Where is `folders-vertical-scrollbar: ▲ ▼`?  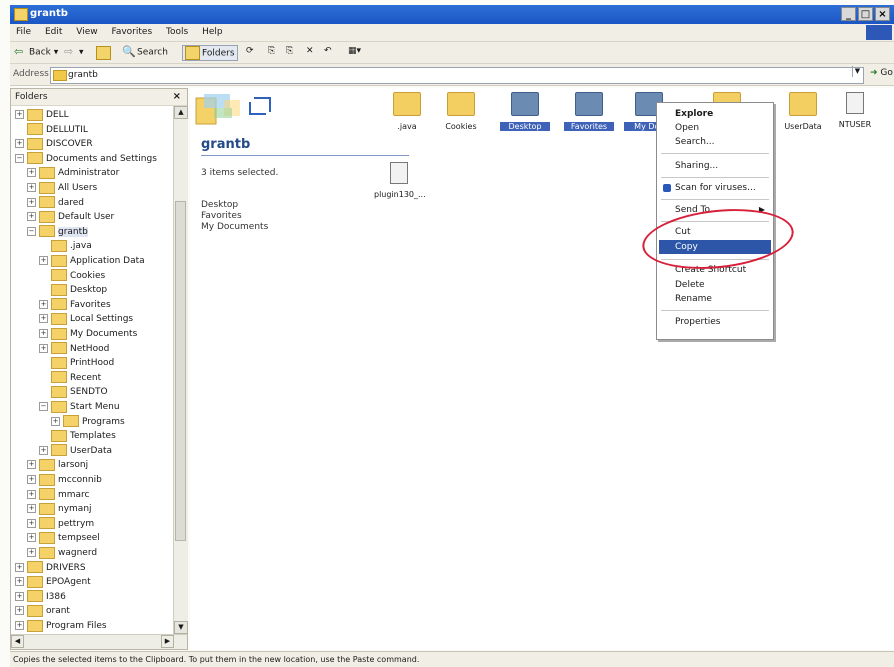
folders-vertical-scrollbar: ▲ ▼ is located at coordinates (180, 370).